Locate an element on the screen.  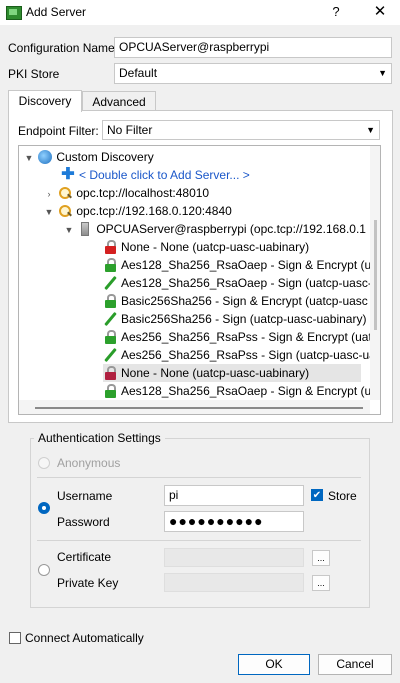
connect-automatically-label: Connect Automatically is located at coordinates (84, 638).